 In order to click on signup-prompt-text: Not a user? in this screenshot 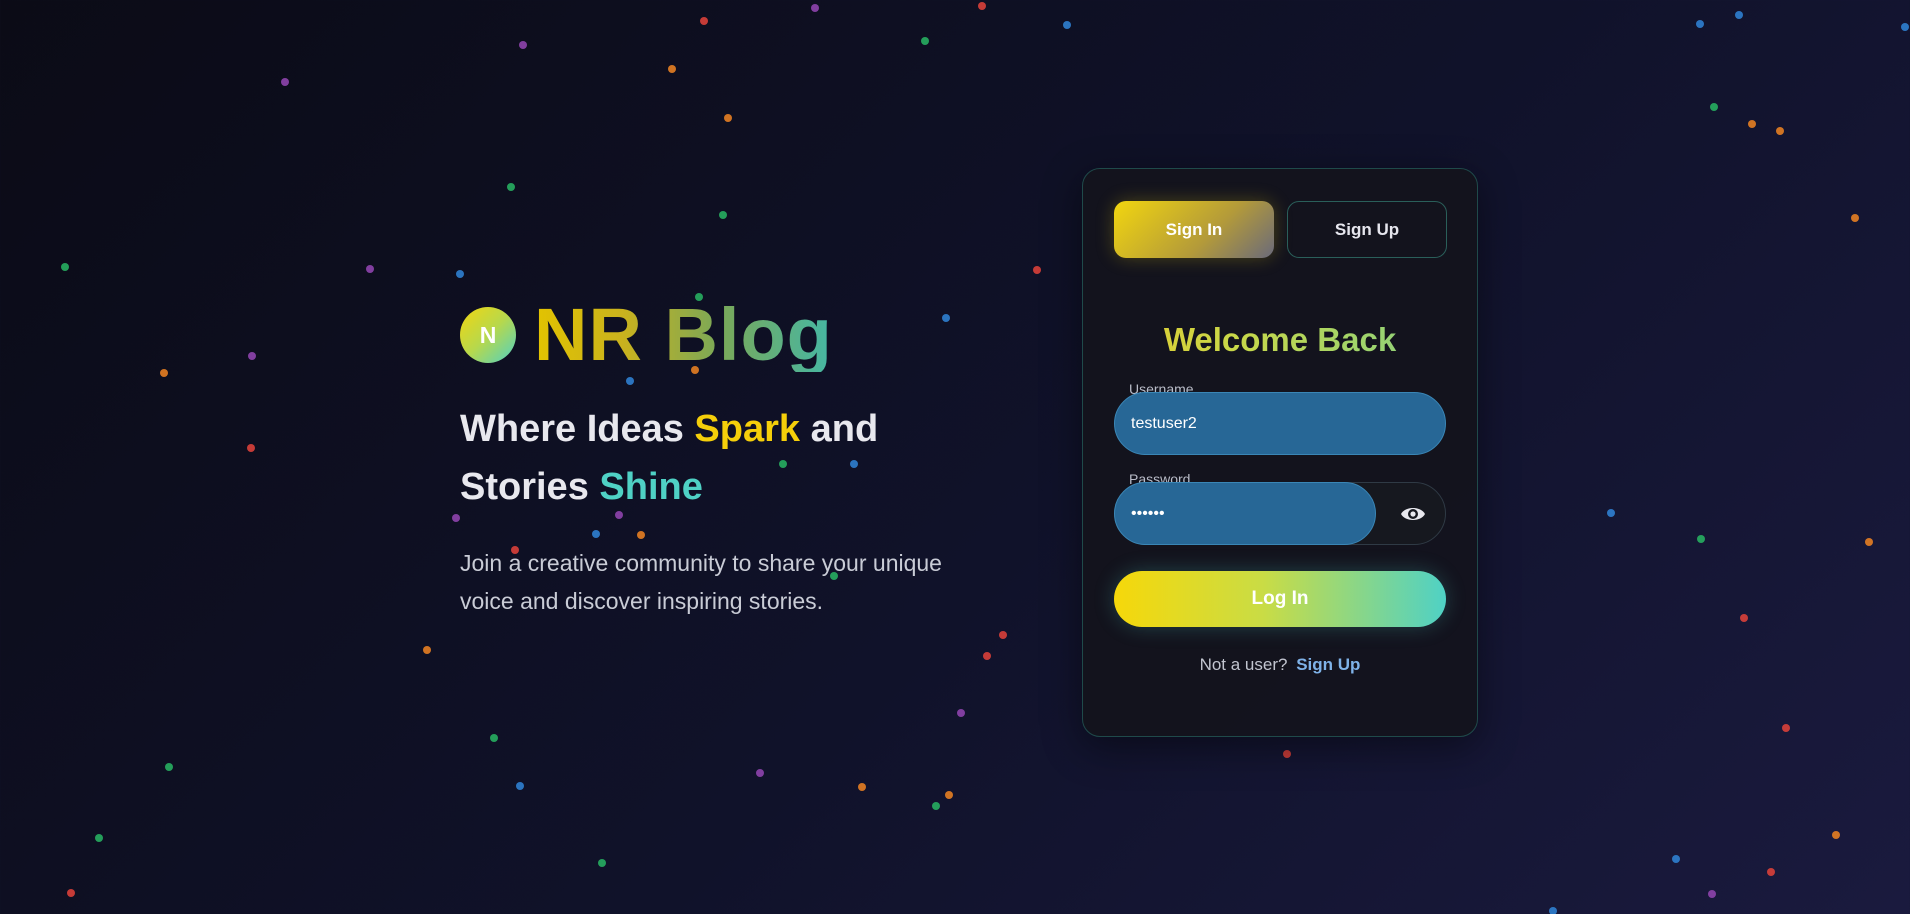, I will do `click(1243, 664)`.